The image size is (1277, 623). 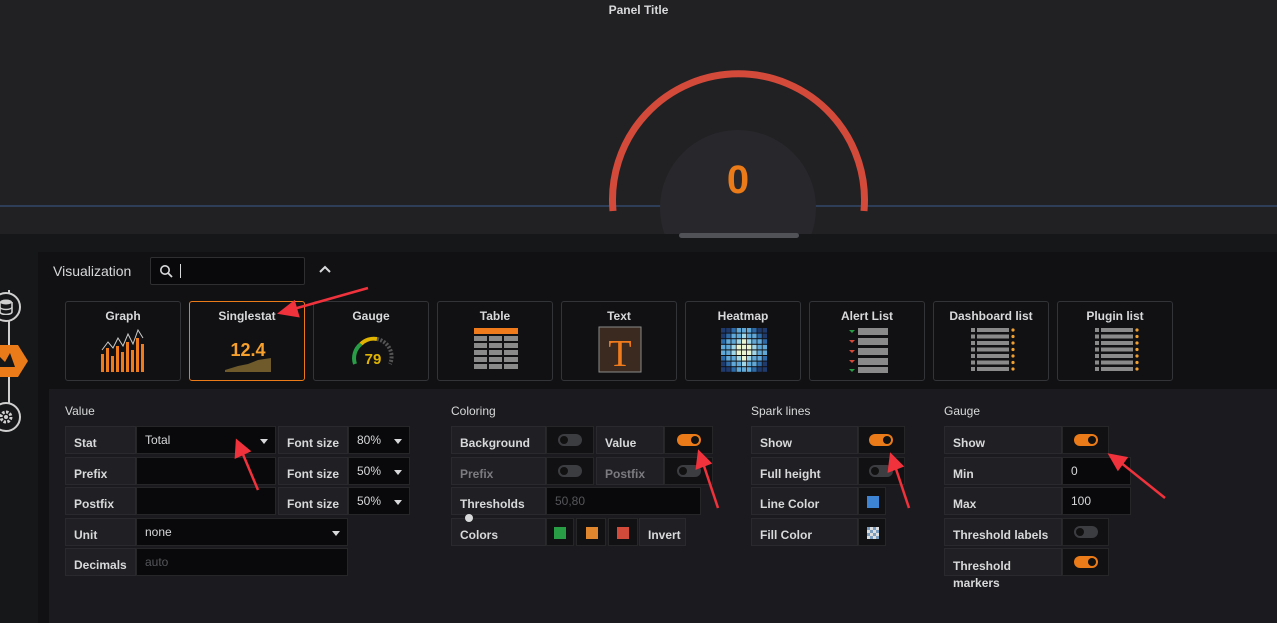 What do you see at coordinates (469, 518) in the screenshot?
I see `mouse-cursor` at bounding box center [469, 518].